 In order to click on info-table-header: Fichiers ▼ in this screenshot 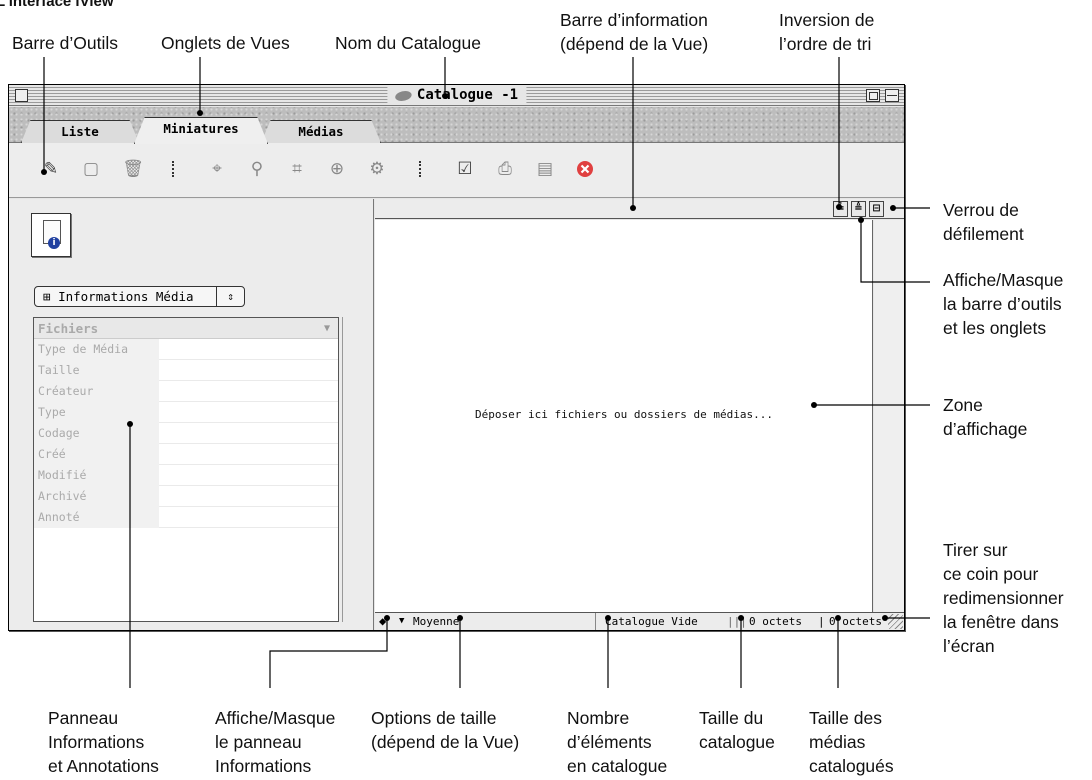, I will do `click(186, 328)`.